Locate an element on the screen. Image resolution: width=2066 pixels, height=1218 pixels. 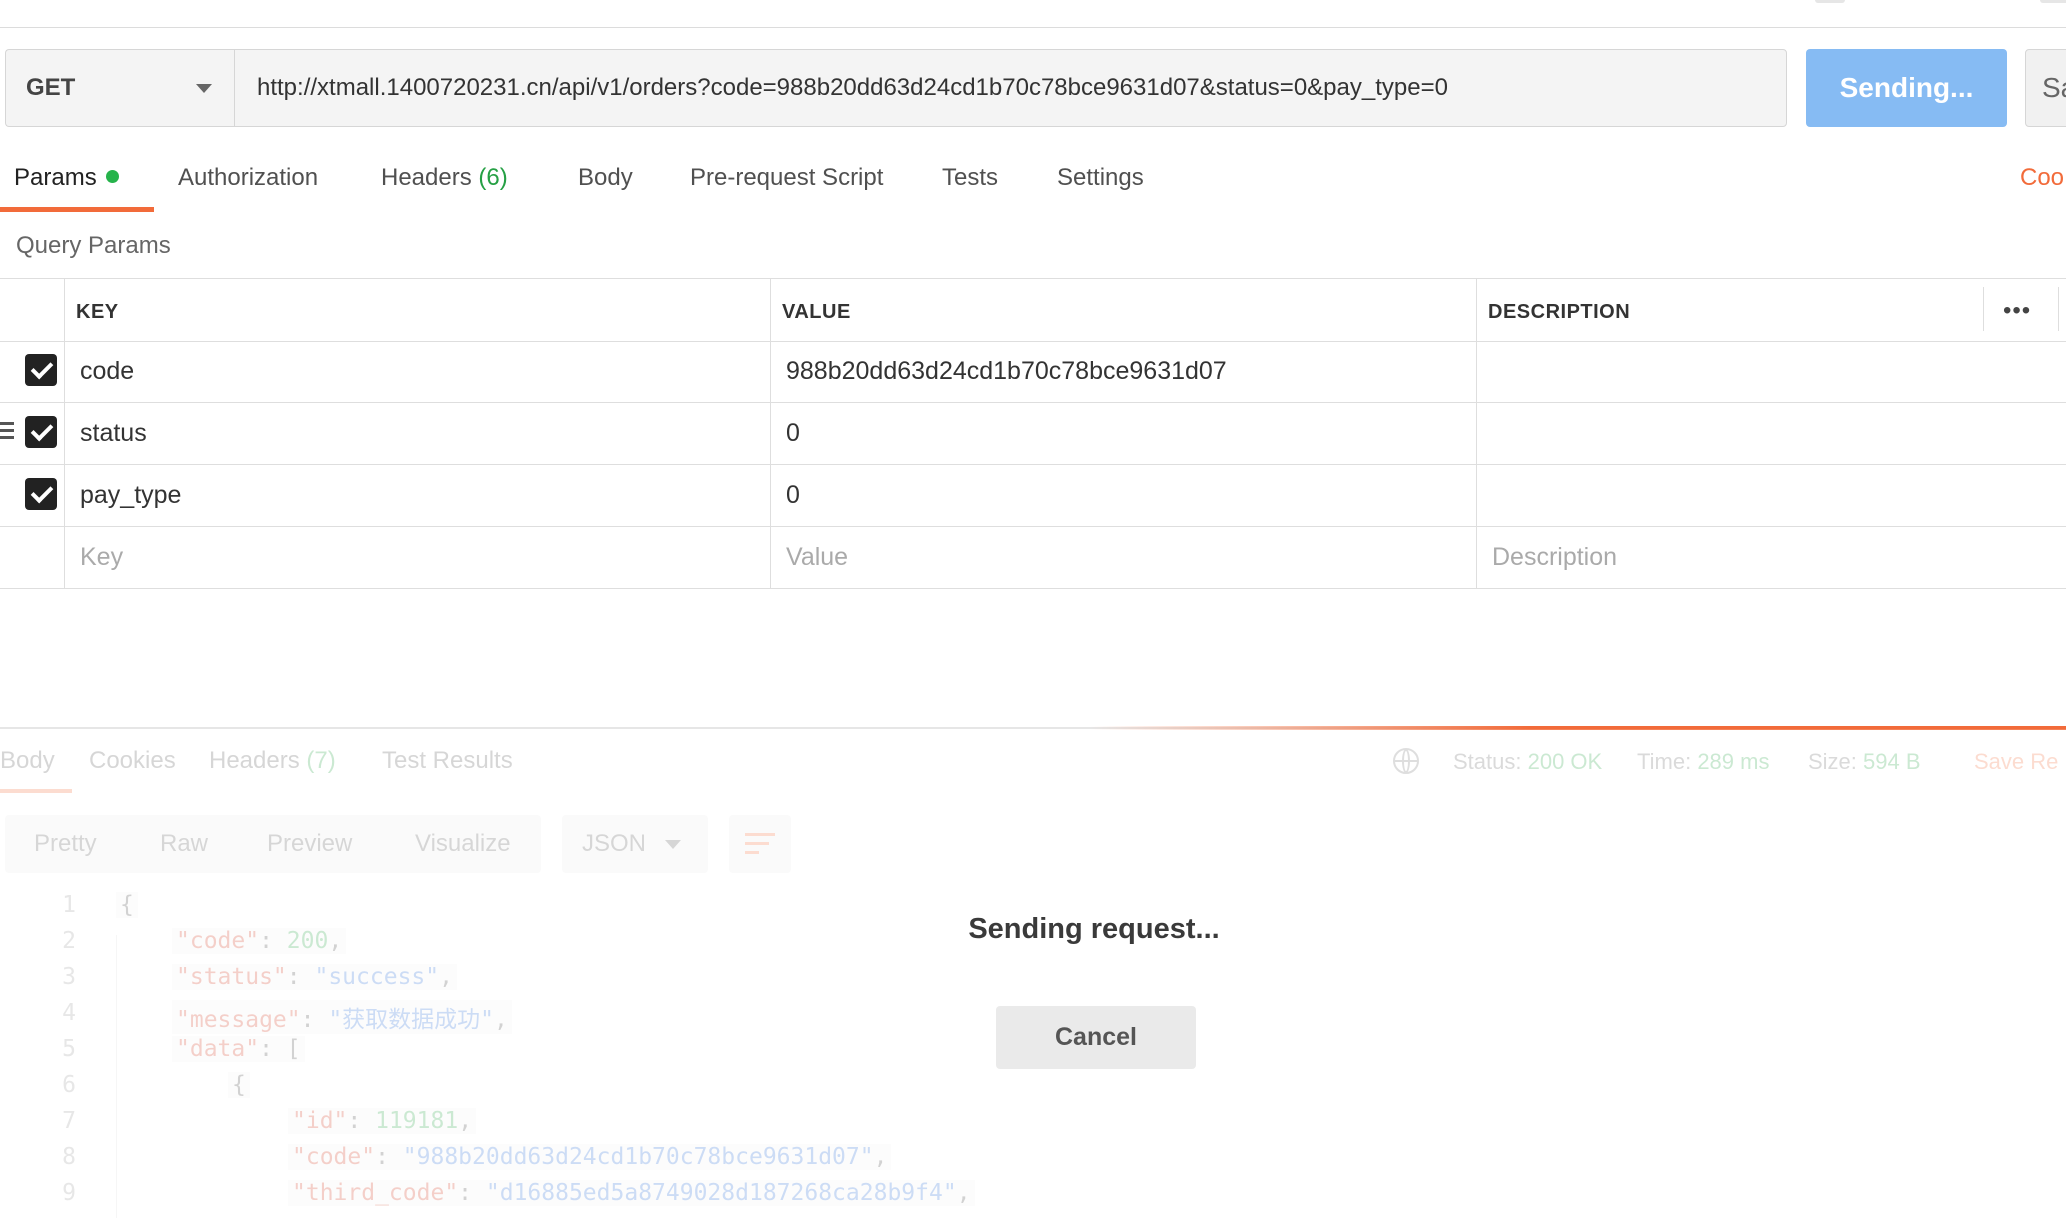
drag-handle-icon is located at coordinates (7, 432).